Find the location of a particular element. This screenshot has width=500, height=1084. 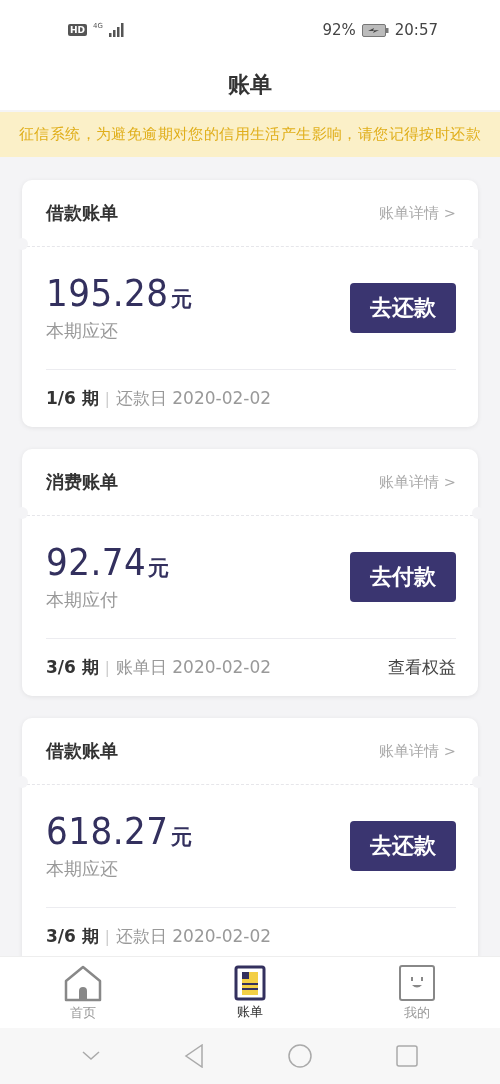

recent-apps-icon is located at coordinates (407, 1056).